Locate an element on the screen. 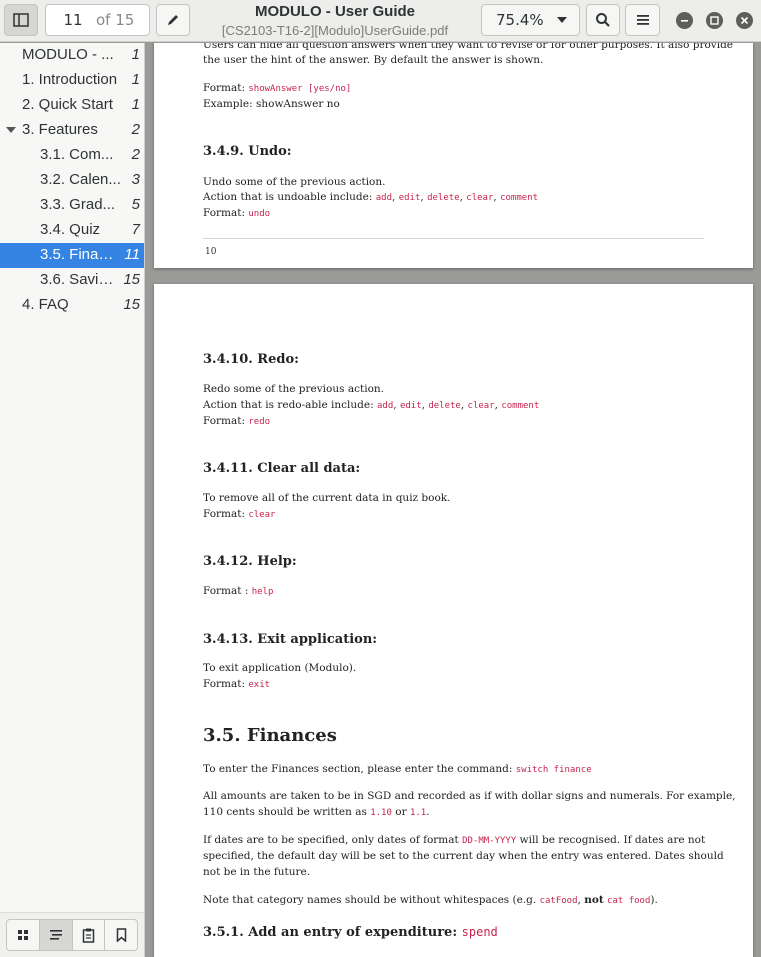 The width and height of the screenshot is (761, 957). code: showAnswer [yes/no] is located at coordinates (300, 89).